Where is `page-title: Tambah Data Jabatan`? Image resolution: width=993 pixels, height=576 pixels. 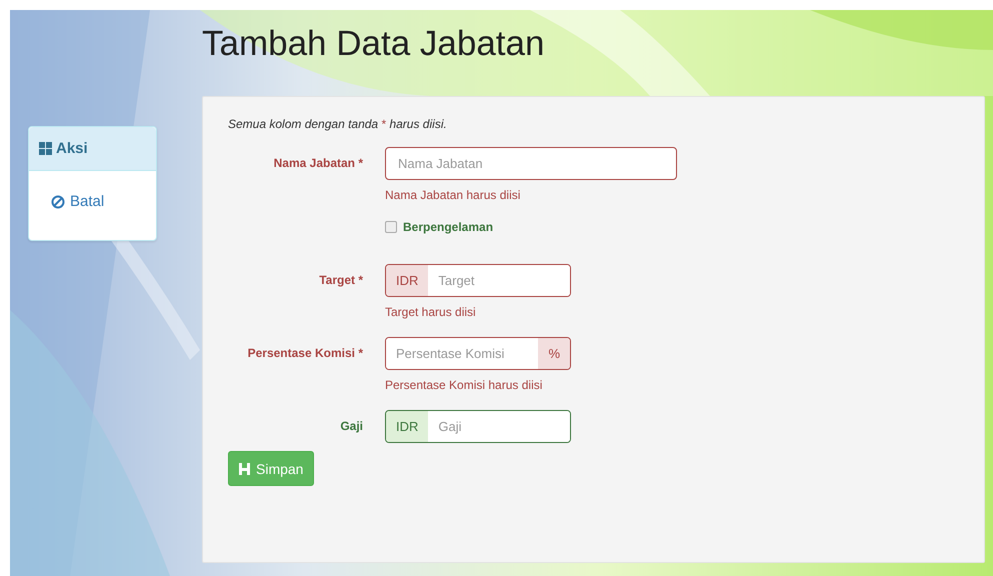 page-title: Tambah Data Jabatan is located at coordinates (374, 44).